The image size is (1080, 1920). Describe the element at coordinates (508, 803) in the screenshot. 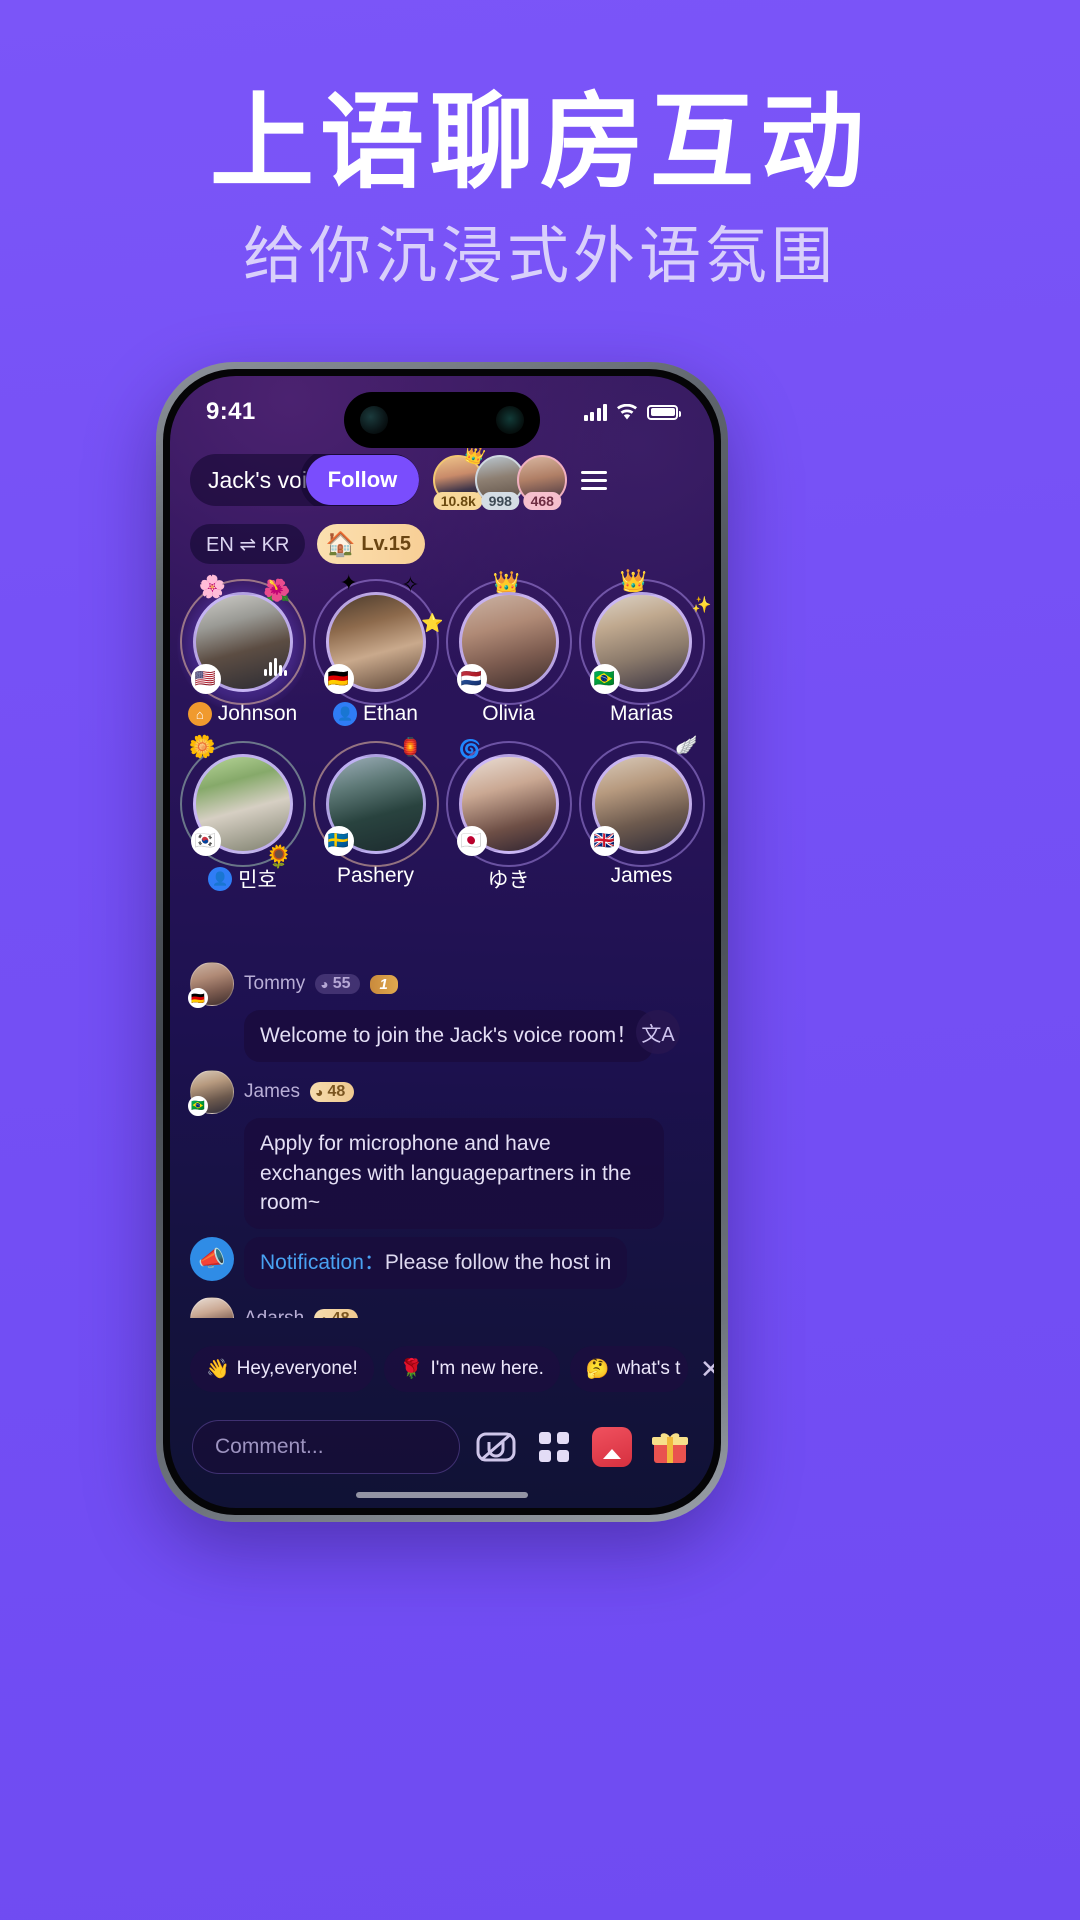

I see `seat-avatar-wrap: 🌀 🇯🇵` at that location.